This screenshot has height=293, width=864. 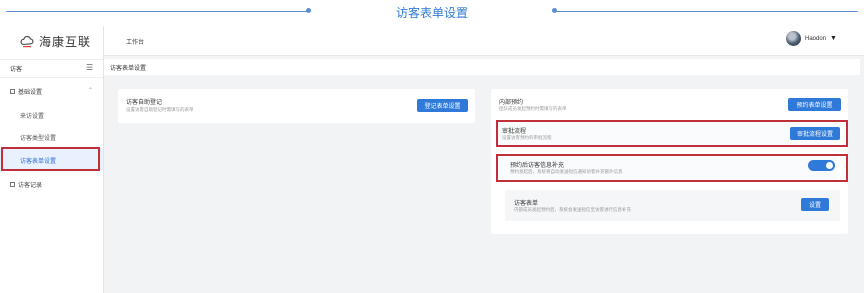 What do you see at coordinates (511, 103) in the screenshot?
I see `reservation-title: 内部预约` at bounding box center [511, 103].